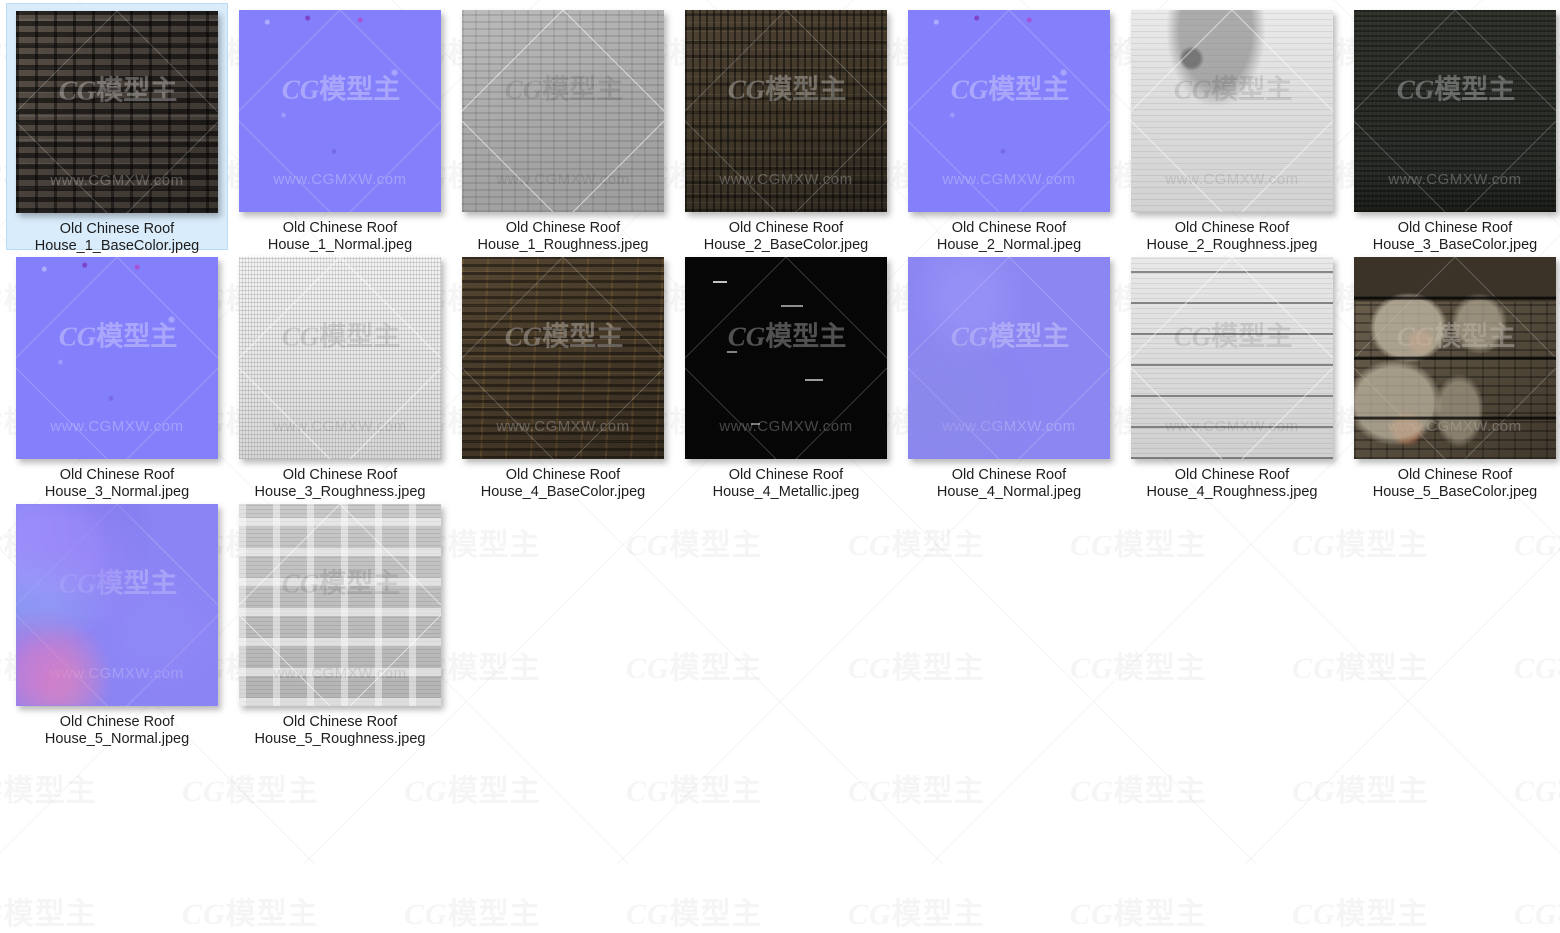 Image resolution: width=1560 pixels, height=933 pixels. Describe the element at coordinates (1009, 236) in the screenshot. I see `file-name-label: Old Chinese Roof House_2_Normal.jpeg` at that location.